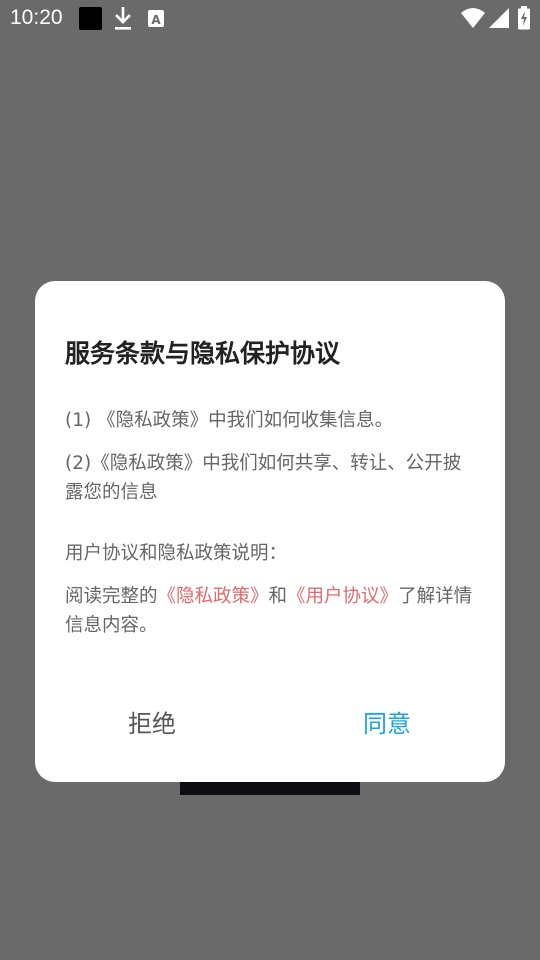 The image size is (540, 960). What do you see at coordinates (499, 18) in the screenshot?
I see `cell-signal-icon` at bounding box center [499, 18].